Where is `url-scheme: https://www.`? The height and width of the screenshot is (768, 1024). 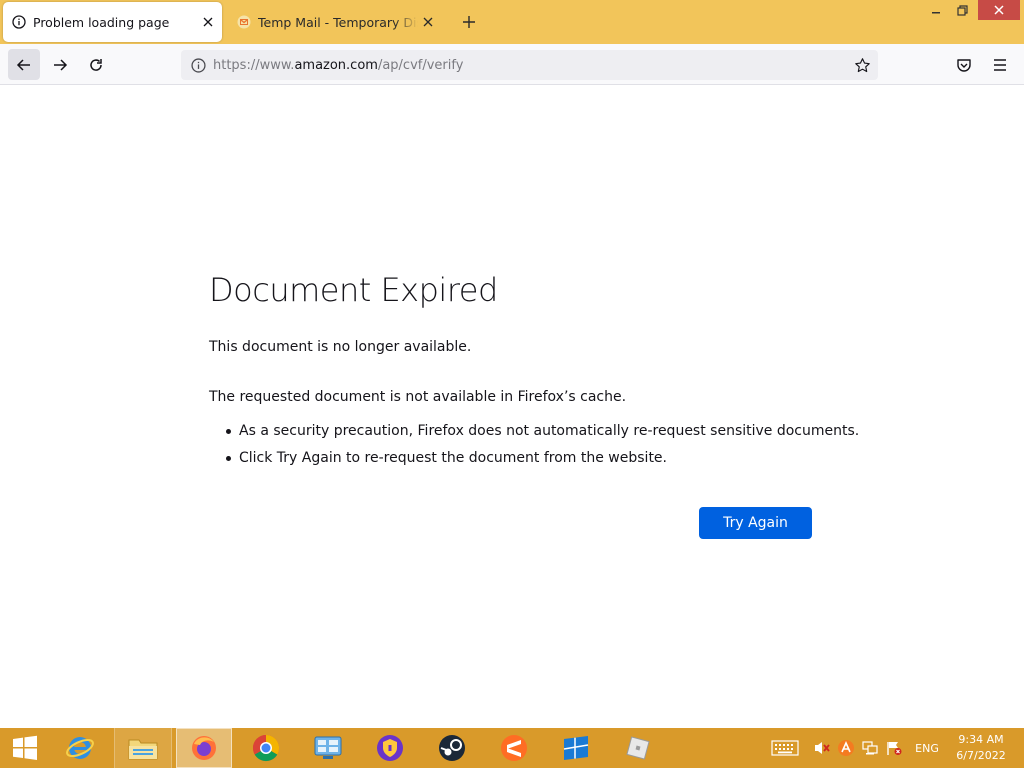 url-scheme: https://www. is located at coordinates (254, 65).